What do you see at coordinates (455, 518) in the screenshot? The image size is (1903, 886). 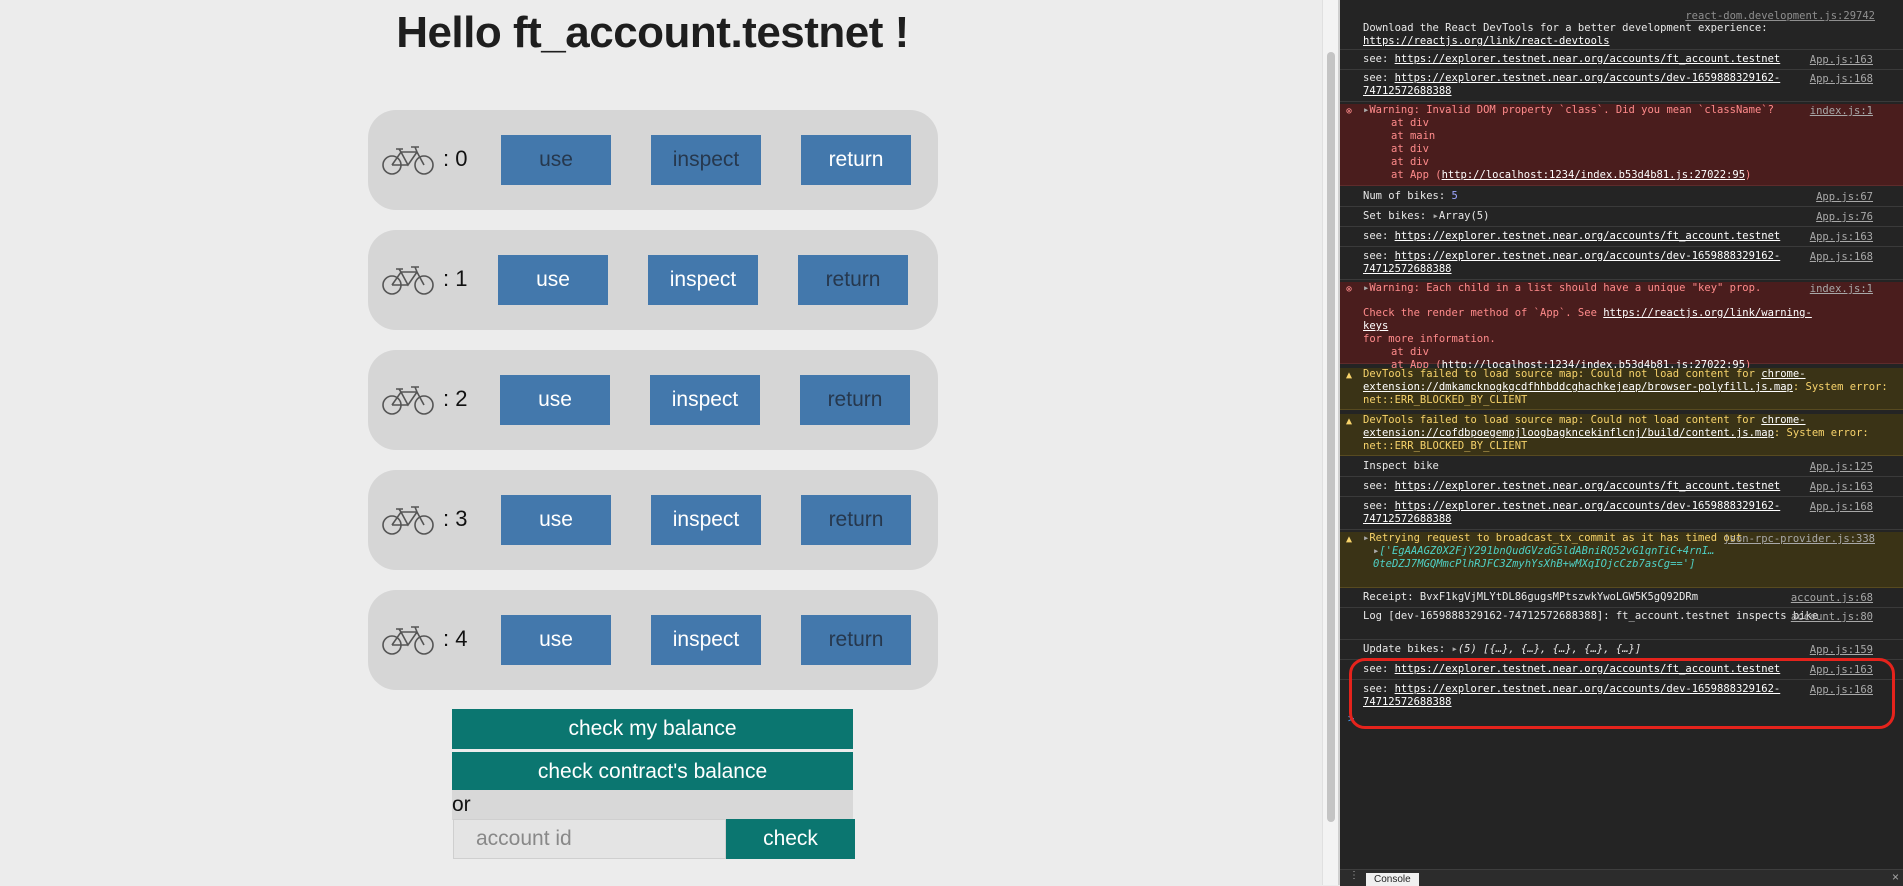 I see `bike-index: : 3` at bounding box center [455, 518].